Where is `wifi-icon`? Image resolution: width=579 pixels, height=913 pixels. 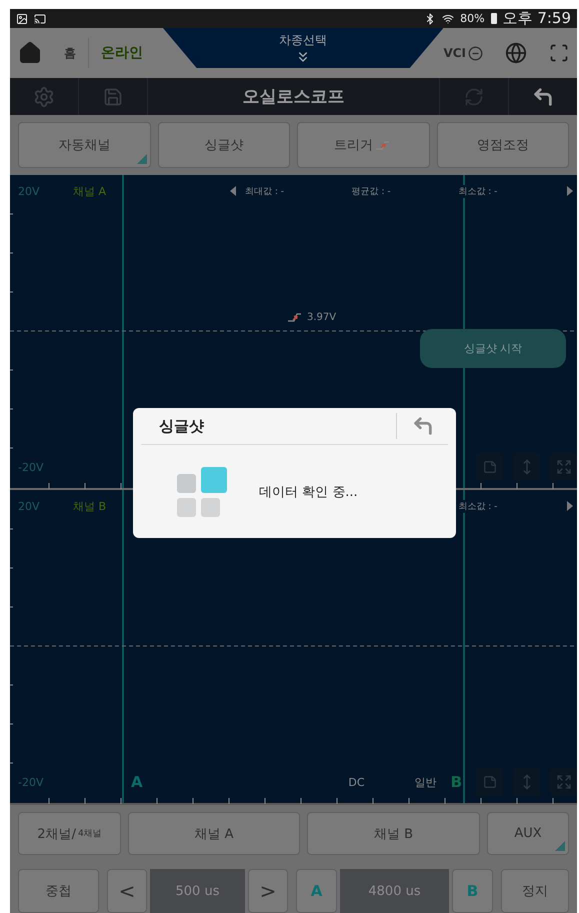 wifi-icon is located at coordinates (448, 18).